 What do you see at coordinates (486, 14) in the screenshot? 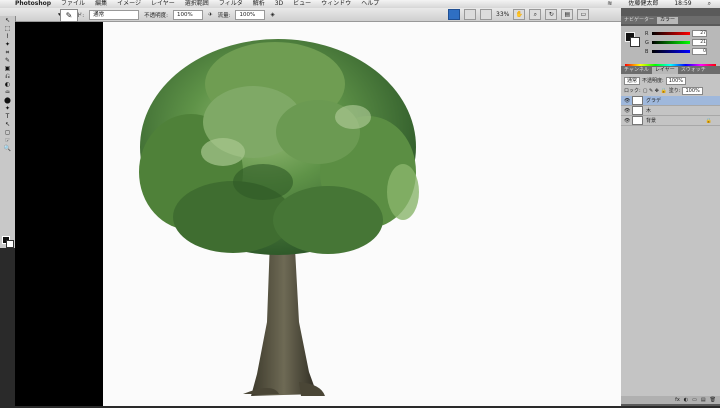
I see `view-extras-icon` at bounding box center [486, 14].